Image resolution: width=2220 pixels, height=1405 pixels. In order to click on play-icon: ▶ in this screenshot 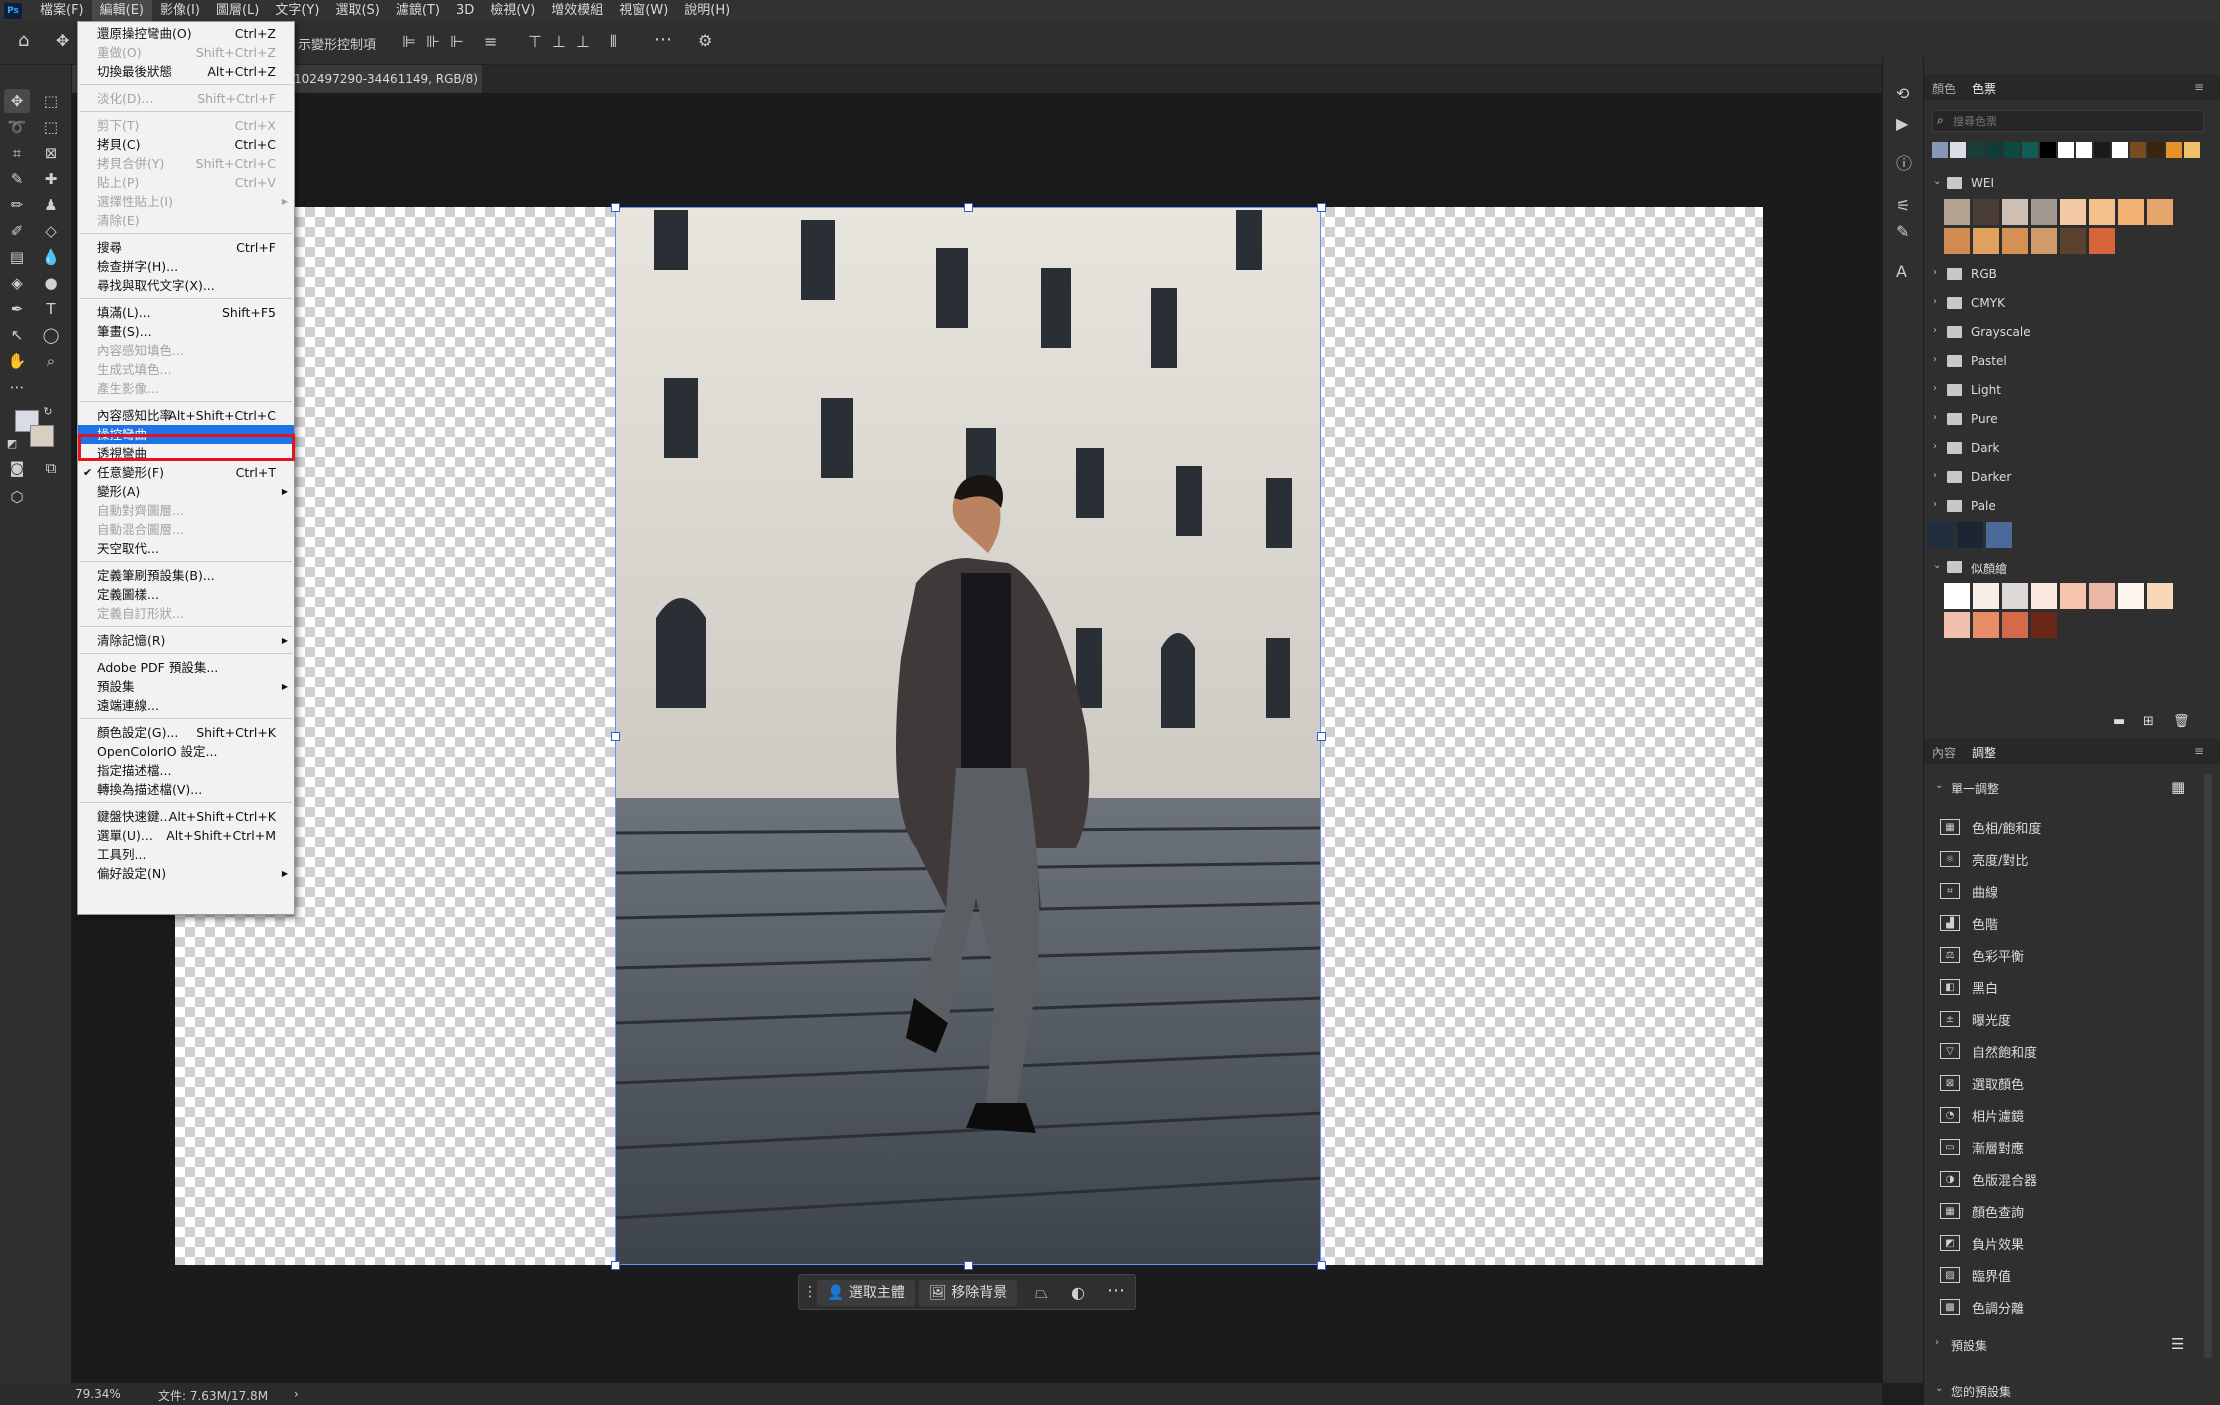, I will do `click(1902, 124)`.